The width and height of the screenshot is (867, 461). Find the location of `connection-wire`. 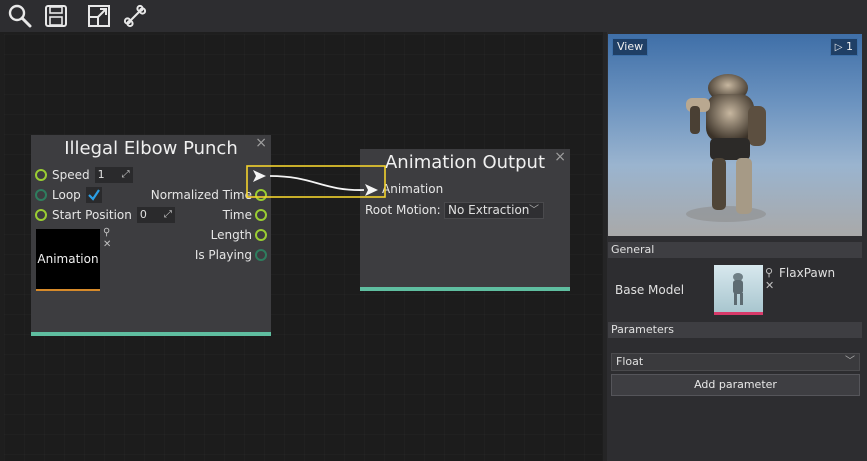

connection-wire is located at coordinates (317, 183).